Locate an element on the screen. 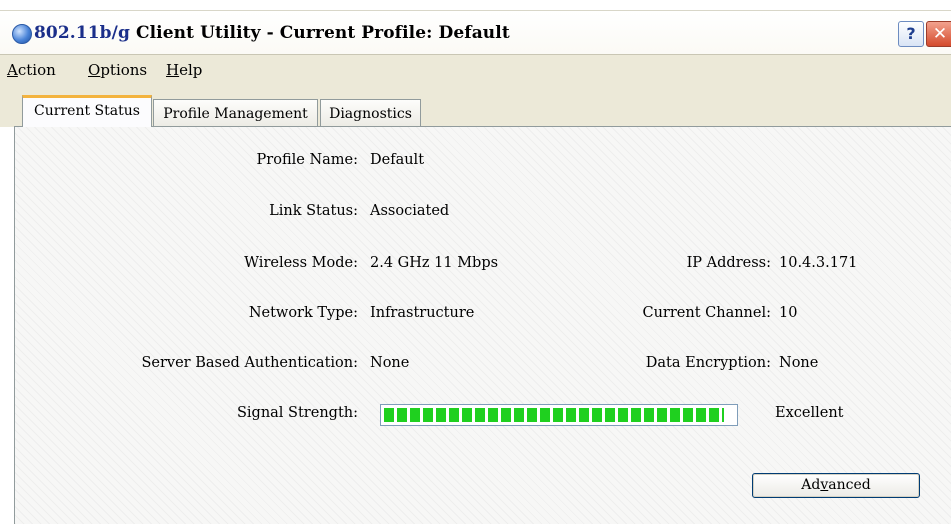 This screenshot has height=524, width=951. wireless-mode-value: 2.4 GHz 11 Mbps is located at coordinates (434, 263).